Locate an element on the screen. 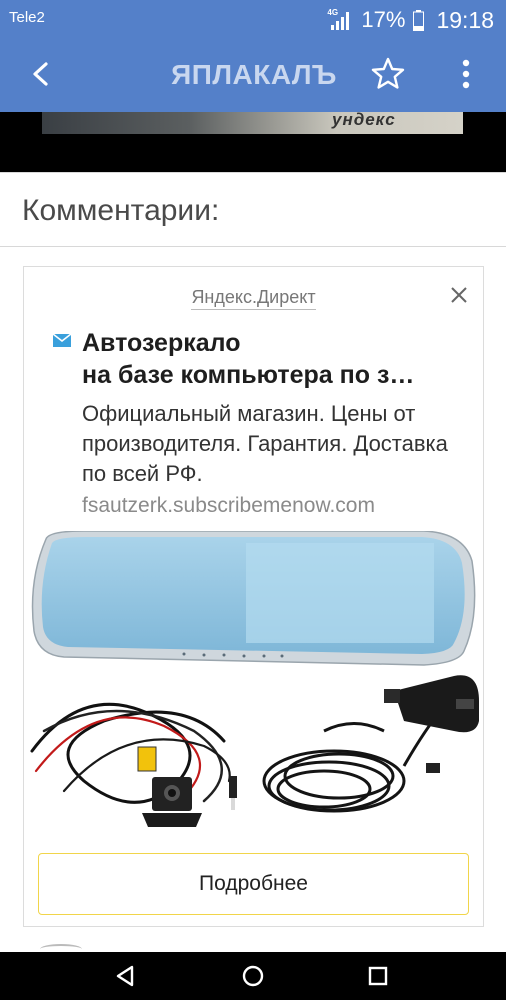 The height and width of the screenshot is (1000, 506). app-logo-text: ЯПЛАКАЛЪ is located at coordinates (254, 74).